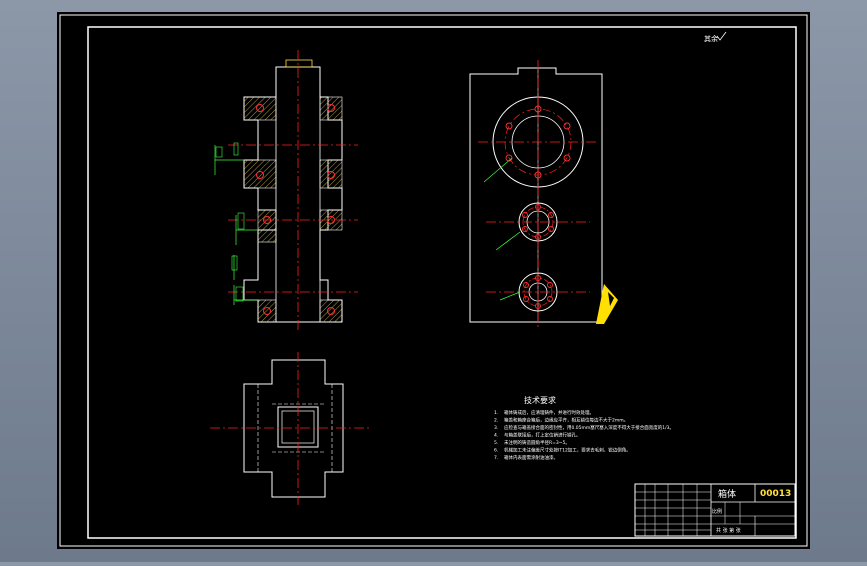  What do you see at coordinates (331, 108) in the screenshot?
I see `hatch-wall-right-top` at bounding box center [331, 108].